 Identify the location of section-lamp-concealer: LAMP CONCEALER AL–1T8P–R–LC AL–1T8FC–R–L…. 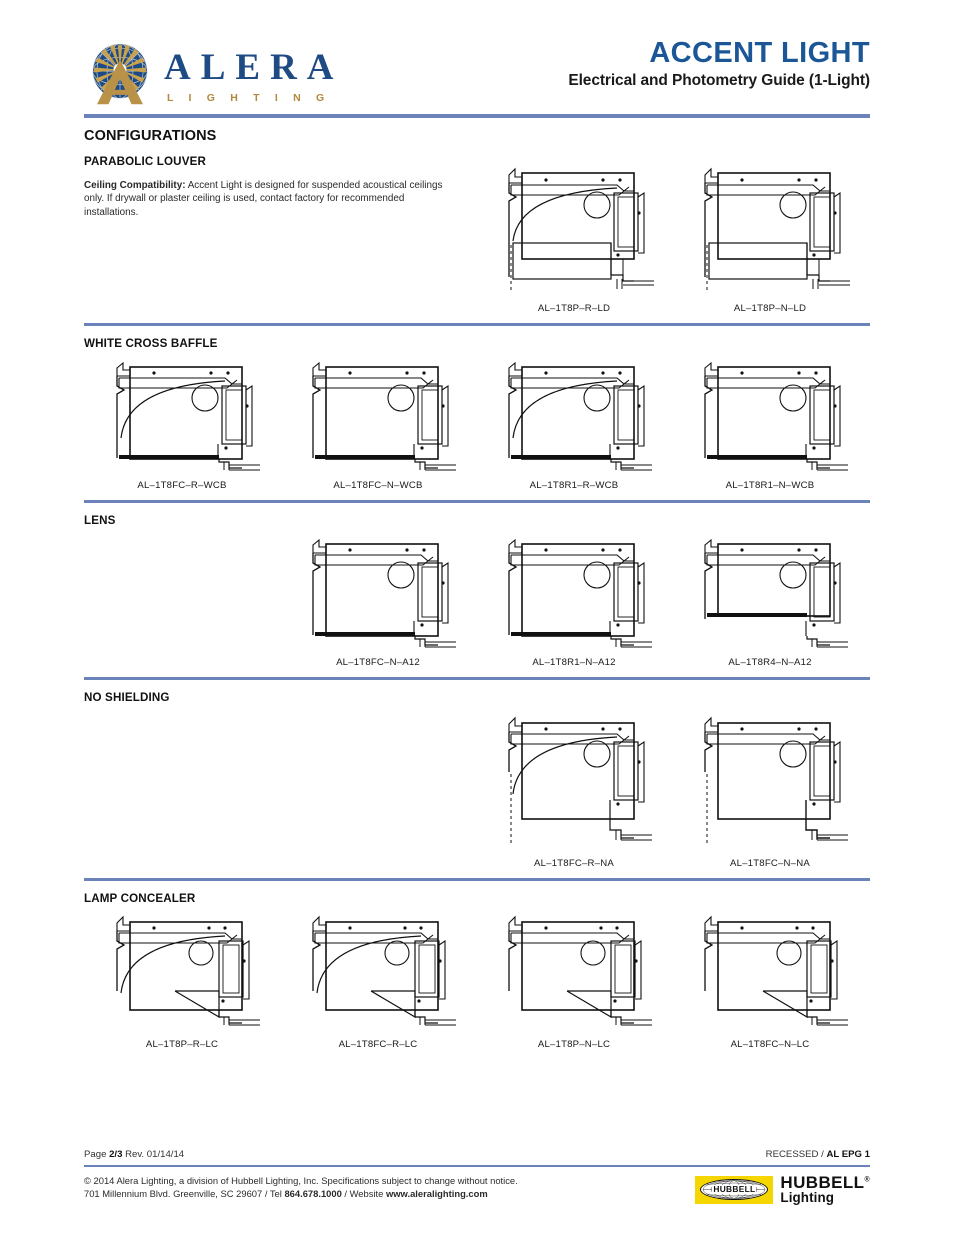
(477, 971).